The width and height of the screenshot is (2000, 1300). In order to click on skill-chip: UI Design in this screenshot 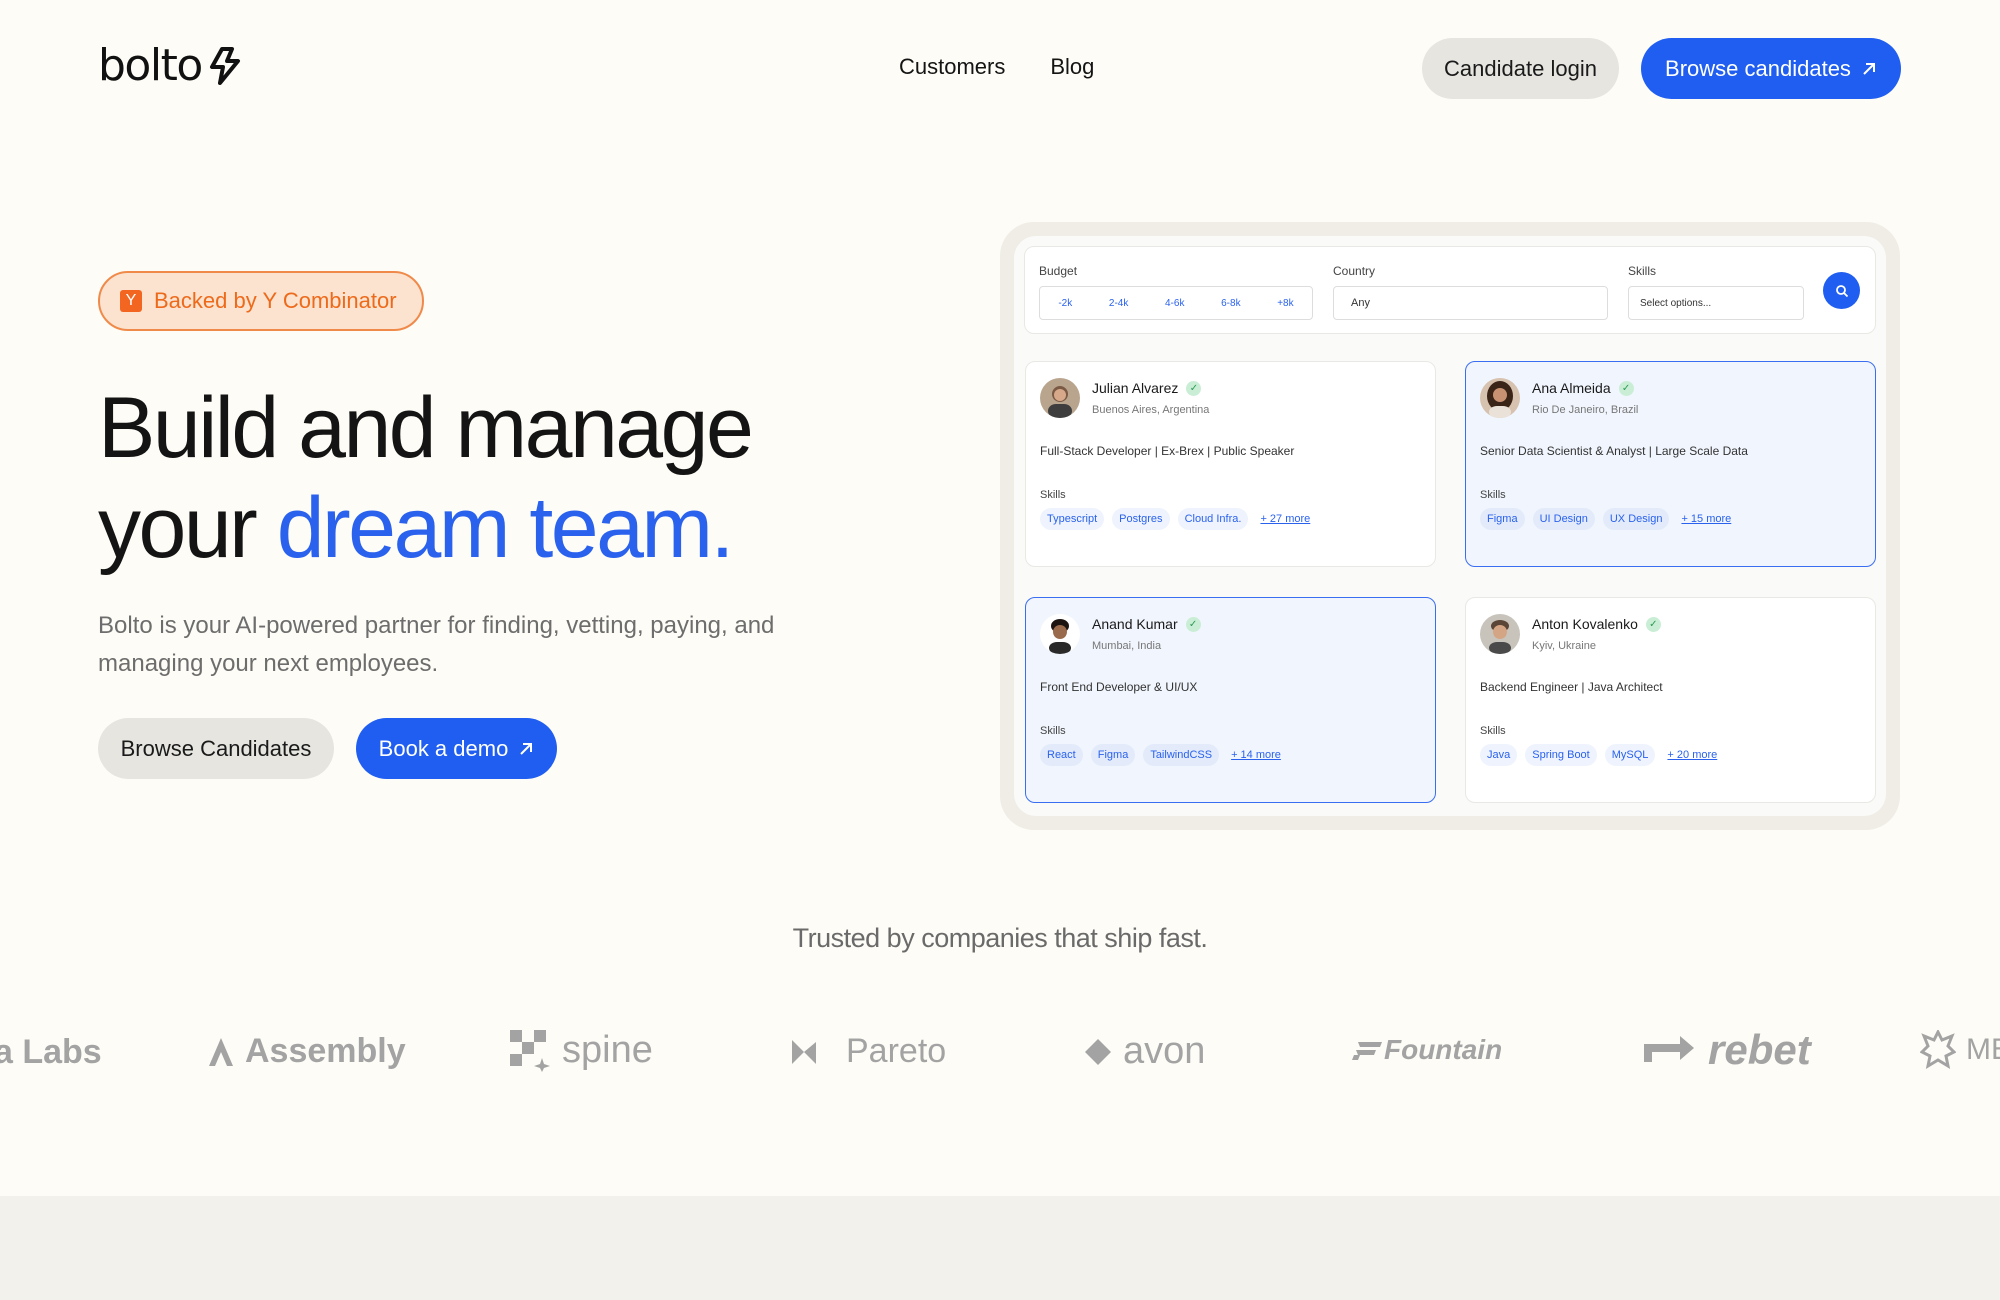, I will do `click(1563, 519)`.